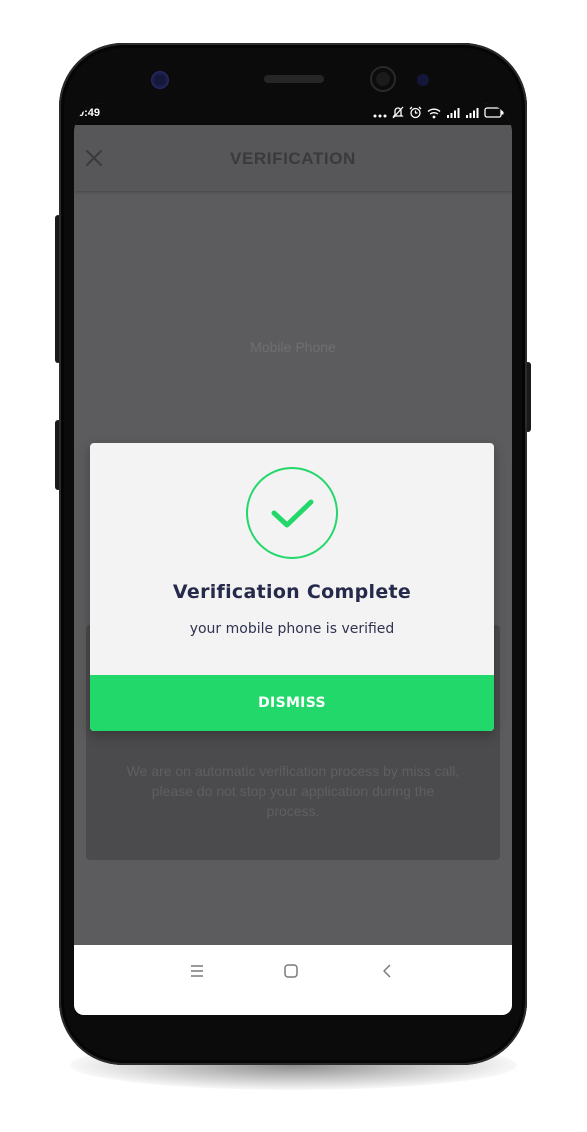 Image resolution: width=587 pixels, height=1132 pixels. Describe the element at coordinates (293, 114) in the screenshot. I see `status-bar: 0:49` at that location.